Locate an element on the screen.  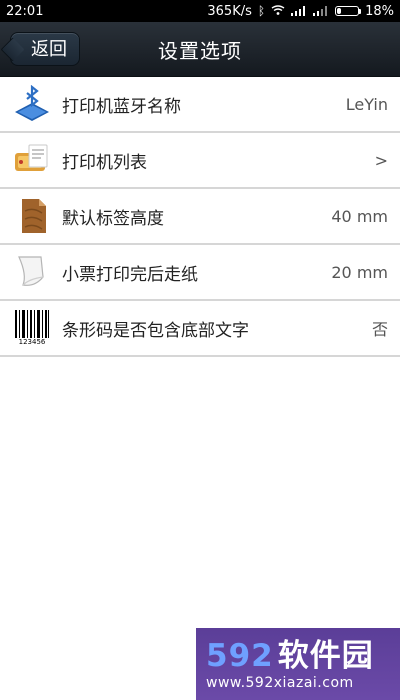
back-button: 返回 is located at coordinates (40, 49).